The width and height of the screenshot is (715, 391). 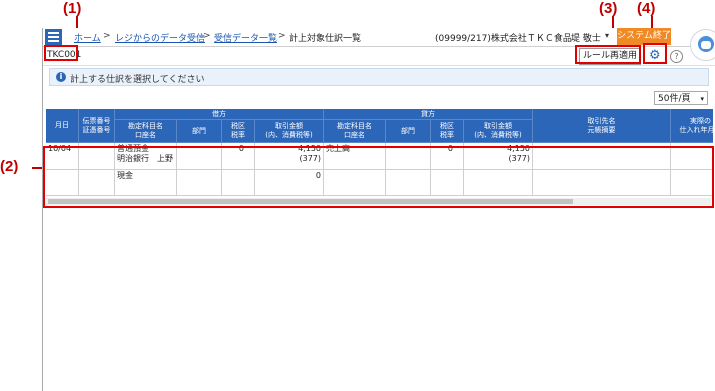 What do you see at coordinates (97, 126) in the screenshot?
I see `header-slip: 伝票番号 証憑番号` at bounding box center [97, 126].